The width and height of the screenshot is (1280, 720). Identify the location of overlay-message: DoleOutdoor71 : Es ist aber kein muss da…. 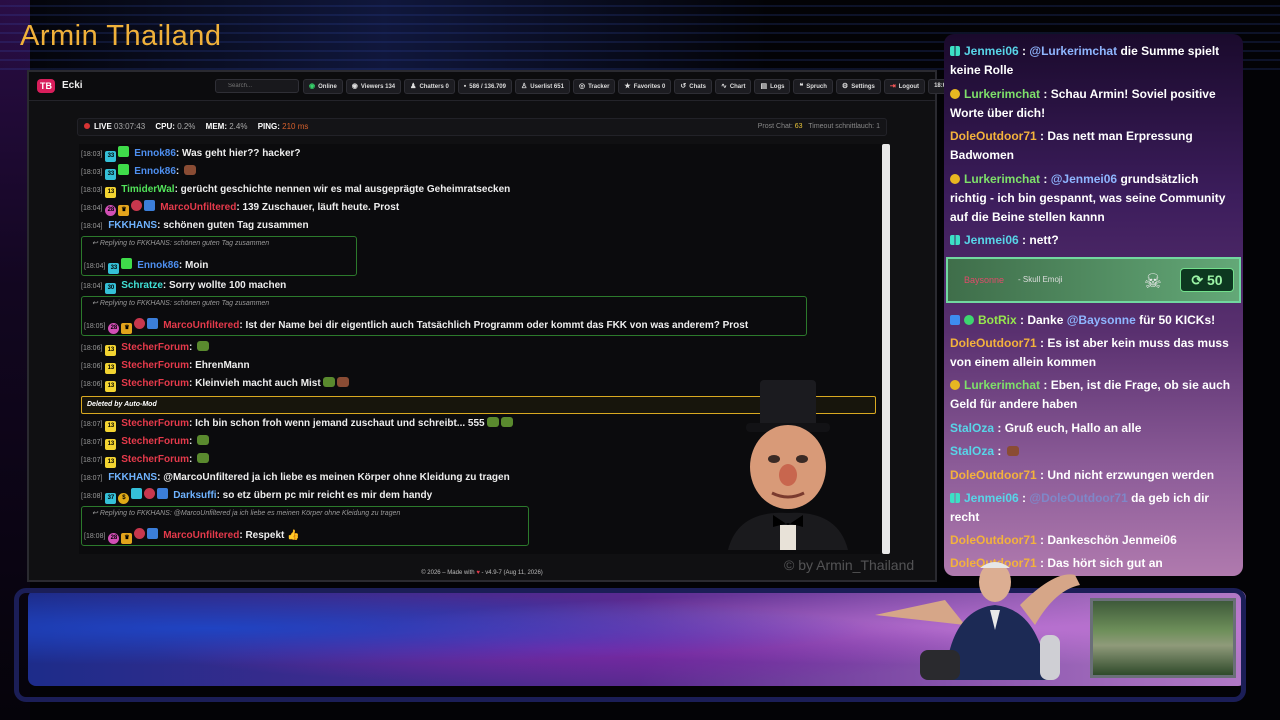
(1089, 352).